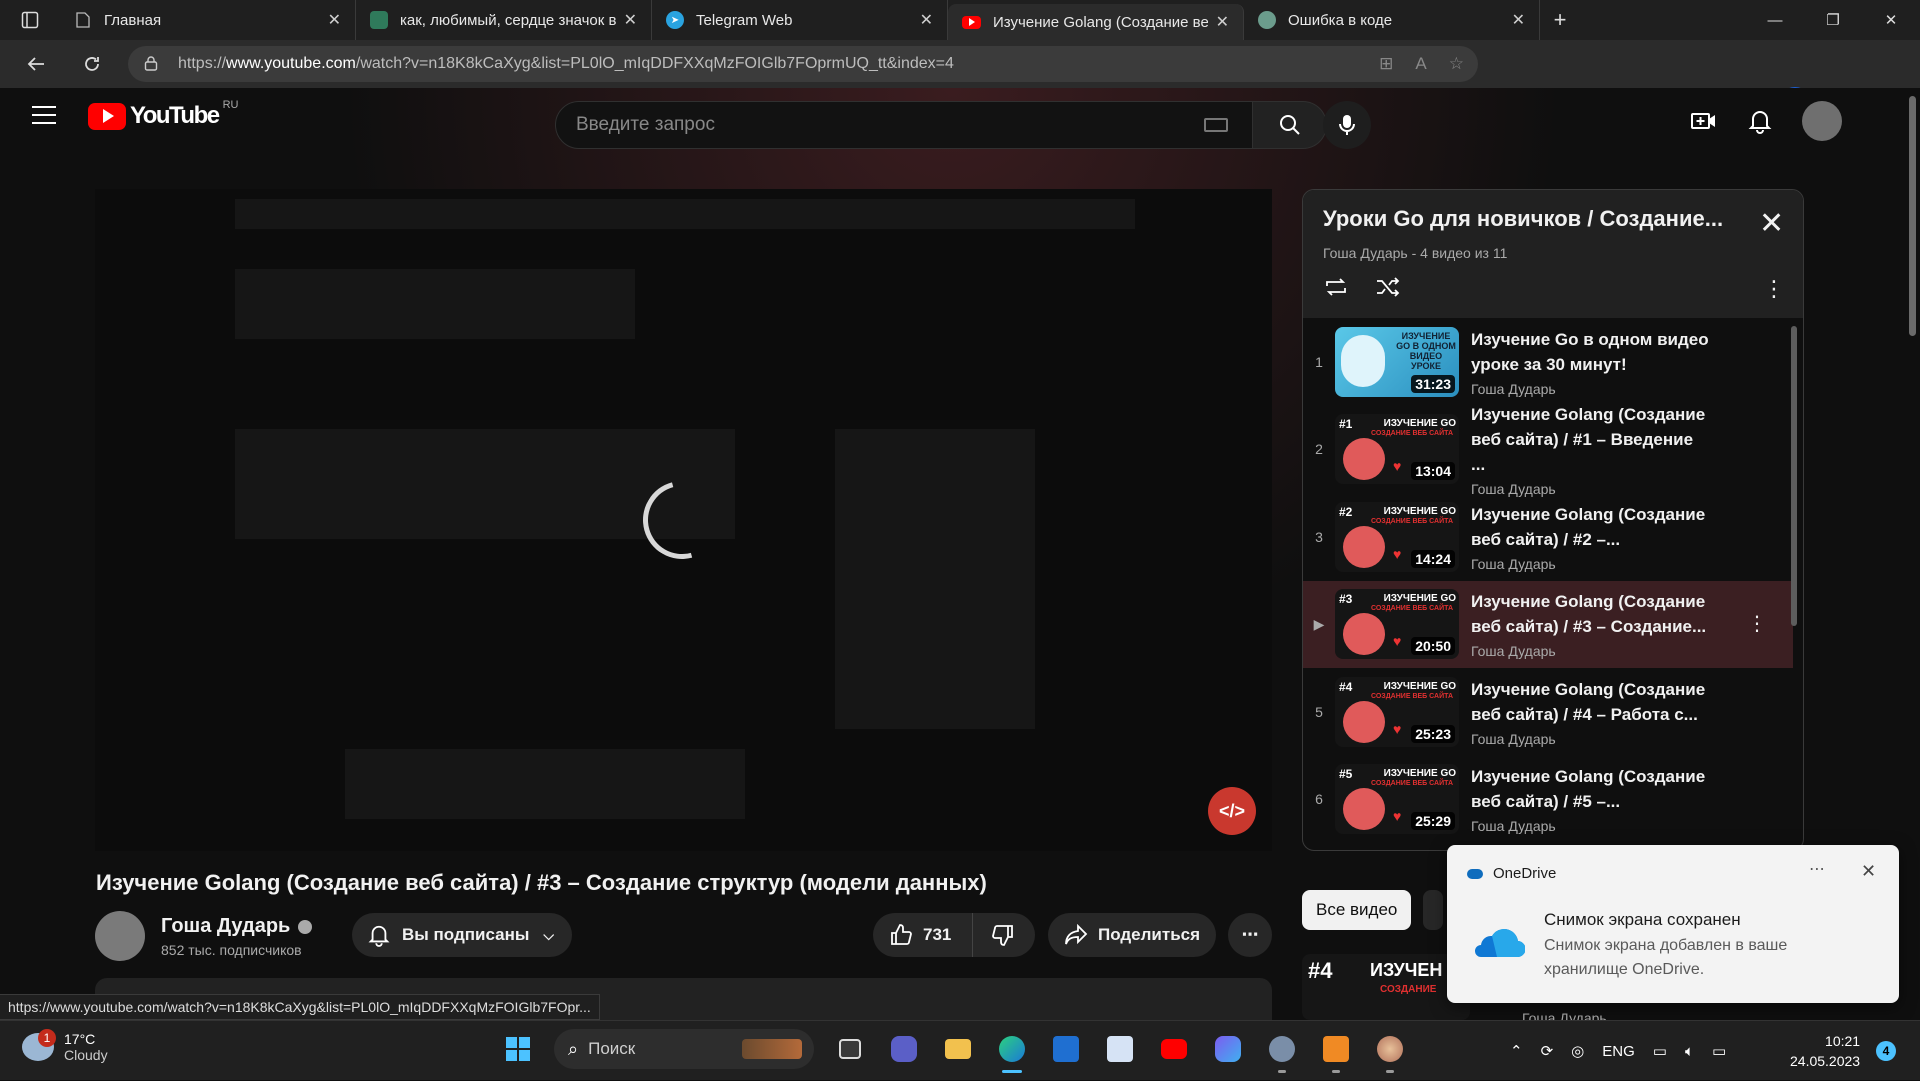  Describe the element at coordinates (923, 935) in the screenshot. I see `like-button: 731` at that location.